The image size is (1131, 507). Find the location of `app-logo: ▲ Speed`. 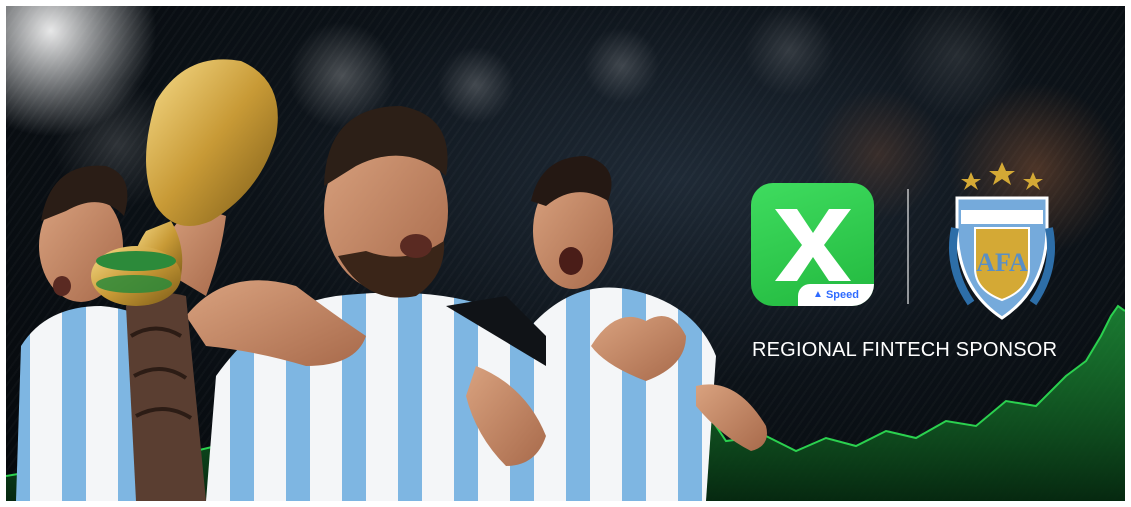

app-logo: ▲ Speed is located at coordinates (812, 244).